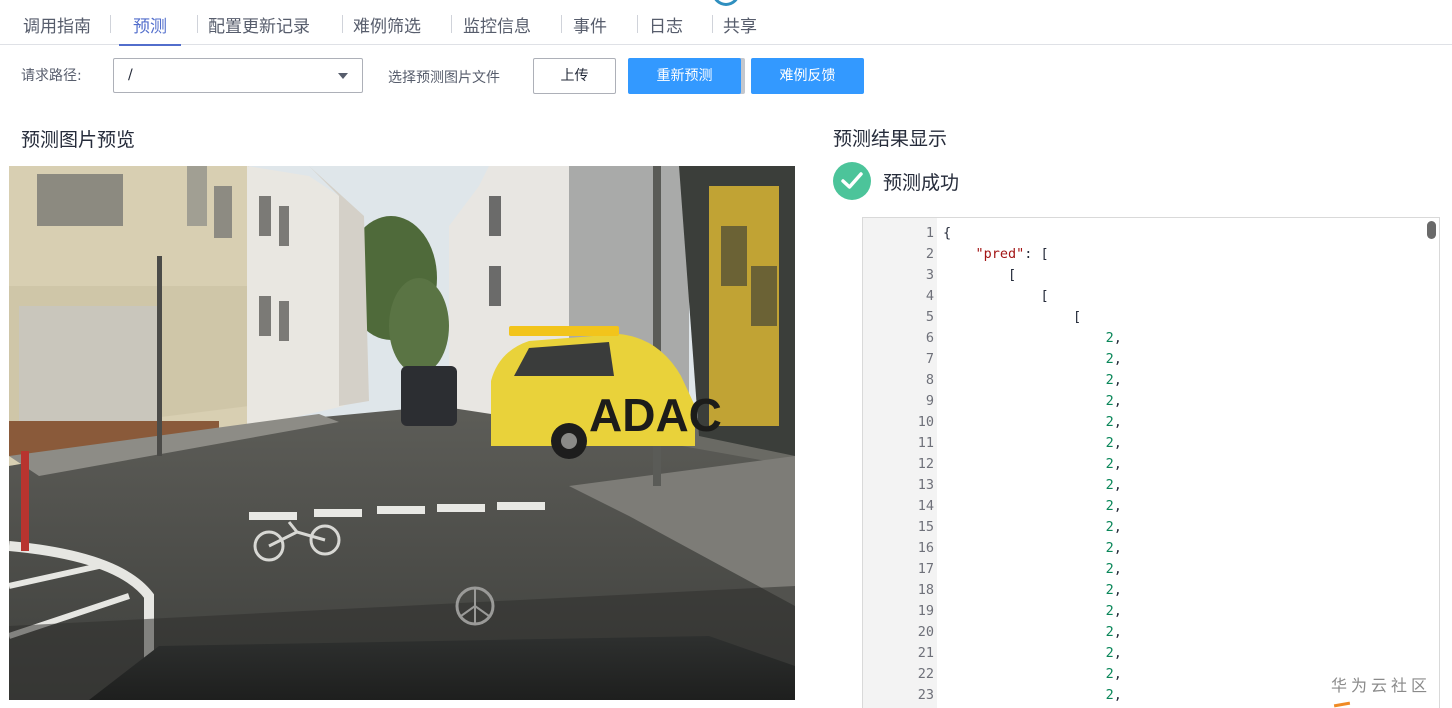  What do you see at coordinates (925, 611) in the screenshot?
I see `line-number: 19` at bounding box center [925, 611].